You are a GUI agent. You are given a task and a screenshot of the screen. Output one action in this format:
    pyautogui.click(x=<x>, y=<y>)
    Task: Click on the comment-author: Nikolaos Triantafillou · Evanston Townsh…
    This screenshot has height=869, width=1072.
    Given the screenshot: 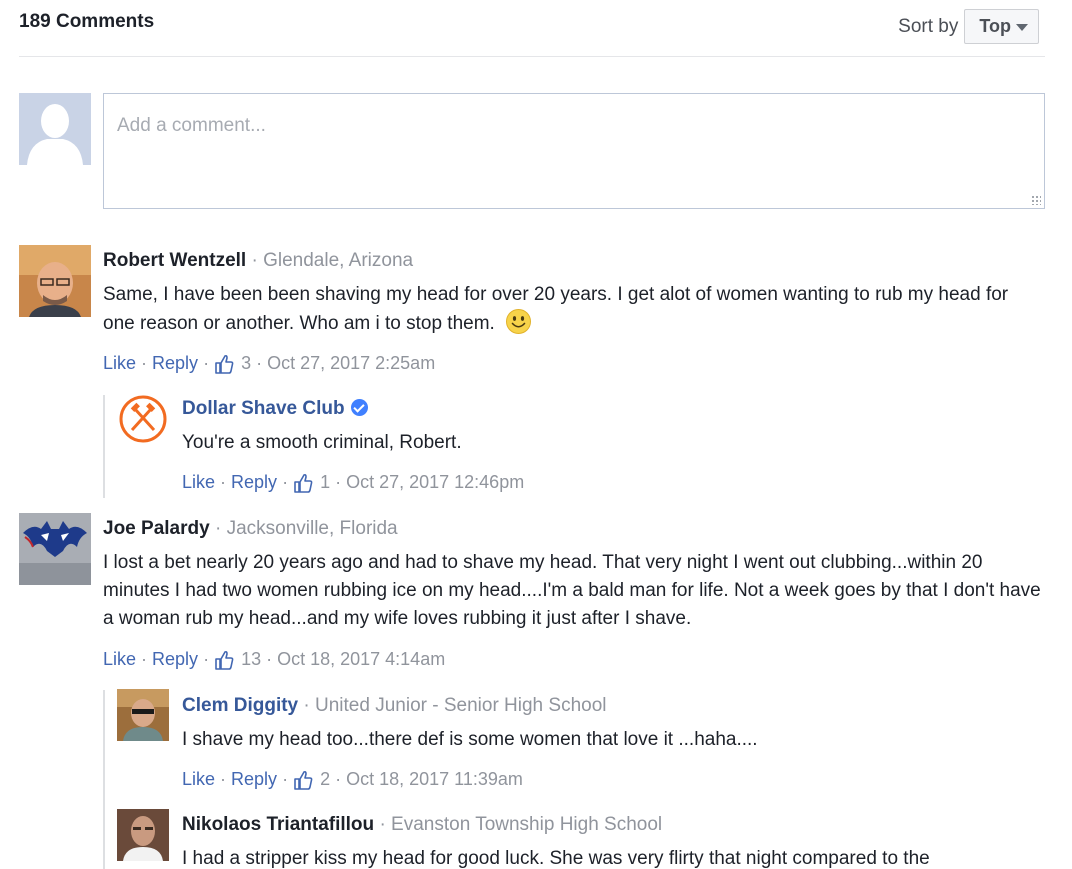 What is the action you would take?
    pyautogui.click(x=422, y=824)
    